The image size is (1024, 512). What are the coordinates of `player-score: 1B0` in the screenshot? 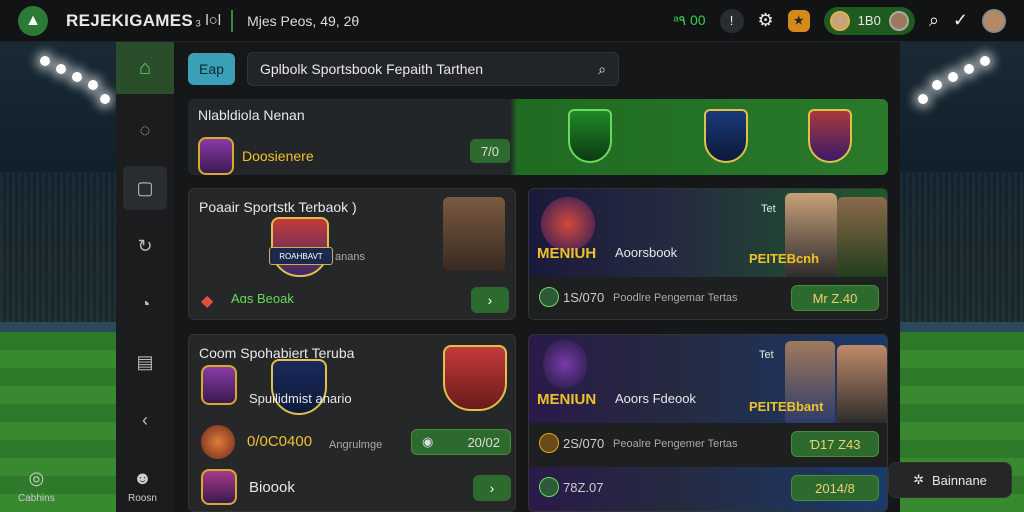 It's located at (869, 20).